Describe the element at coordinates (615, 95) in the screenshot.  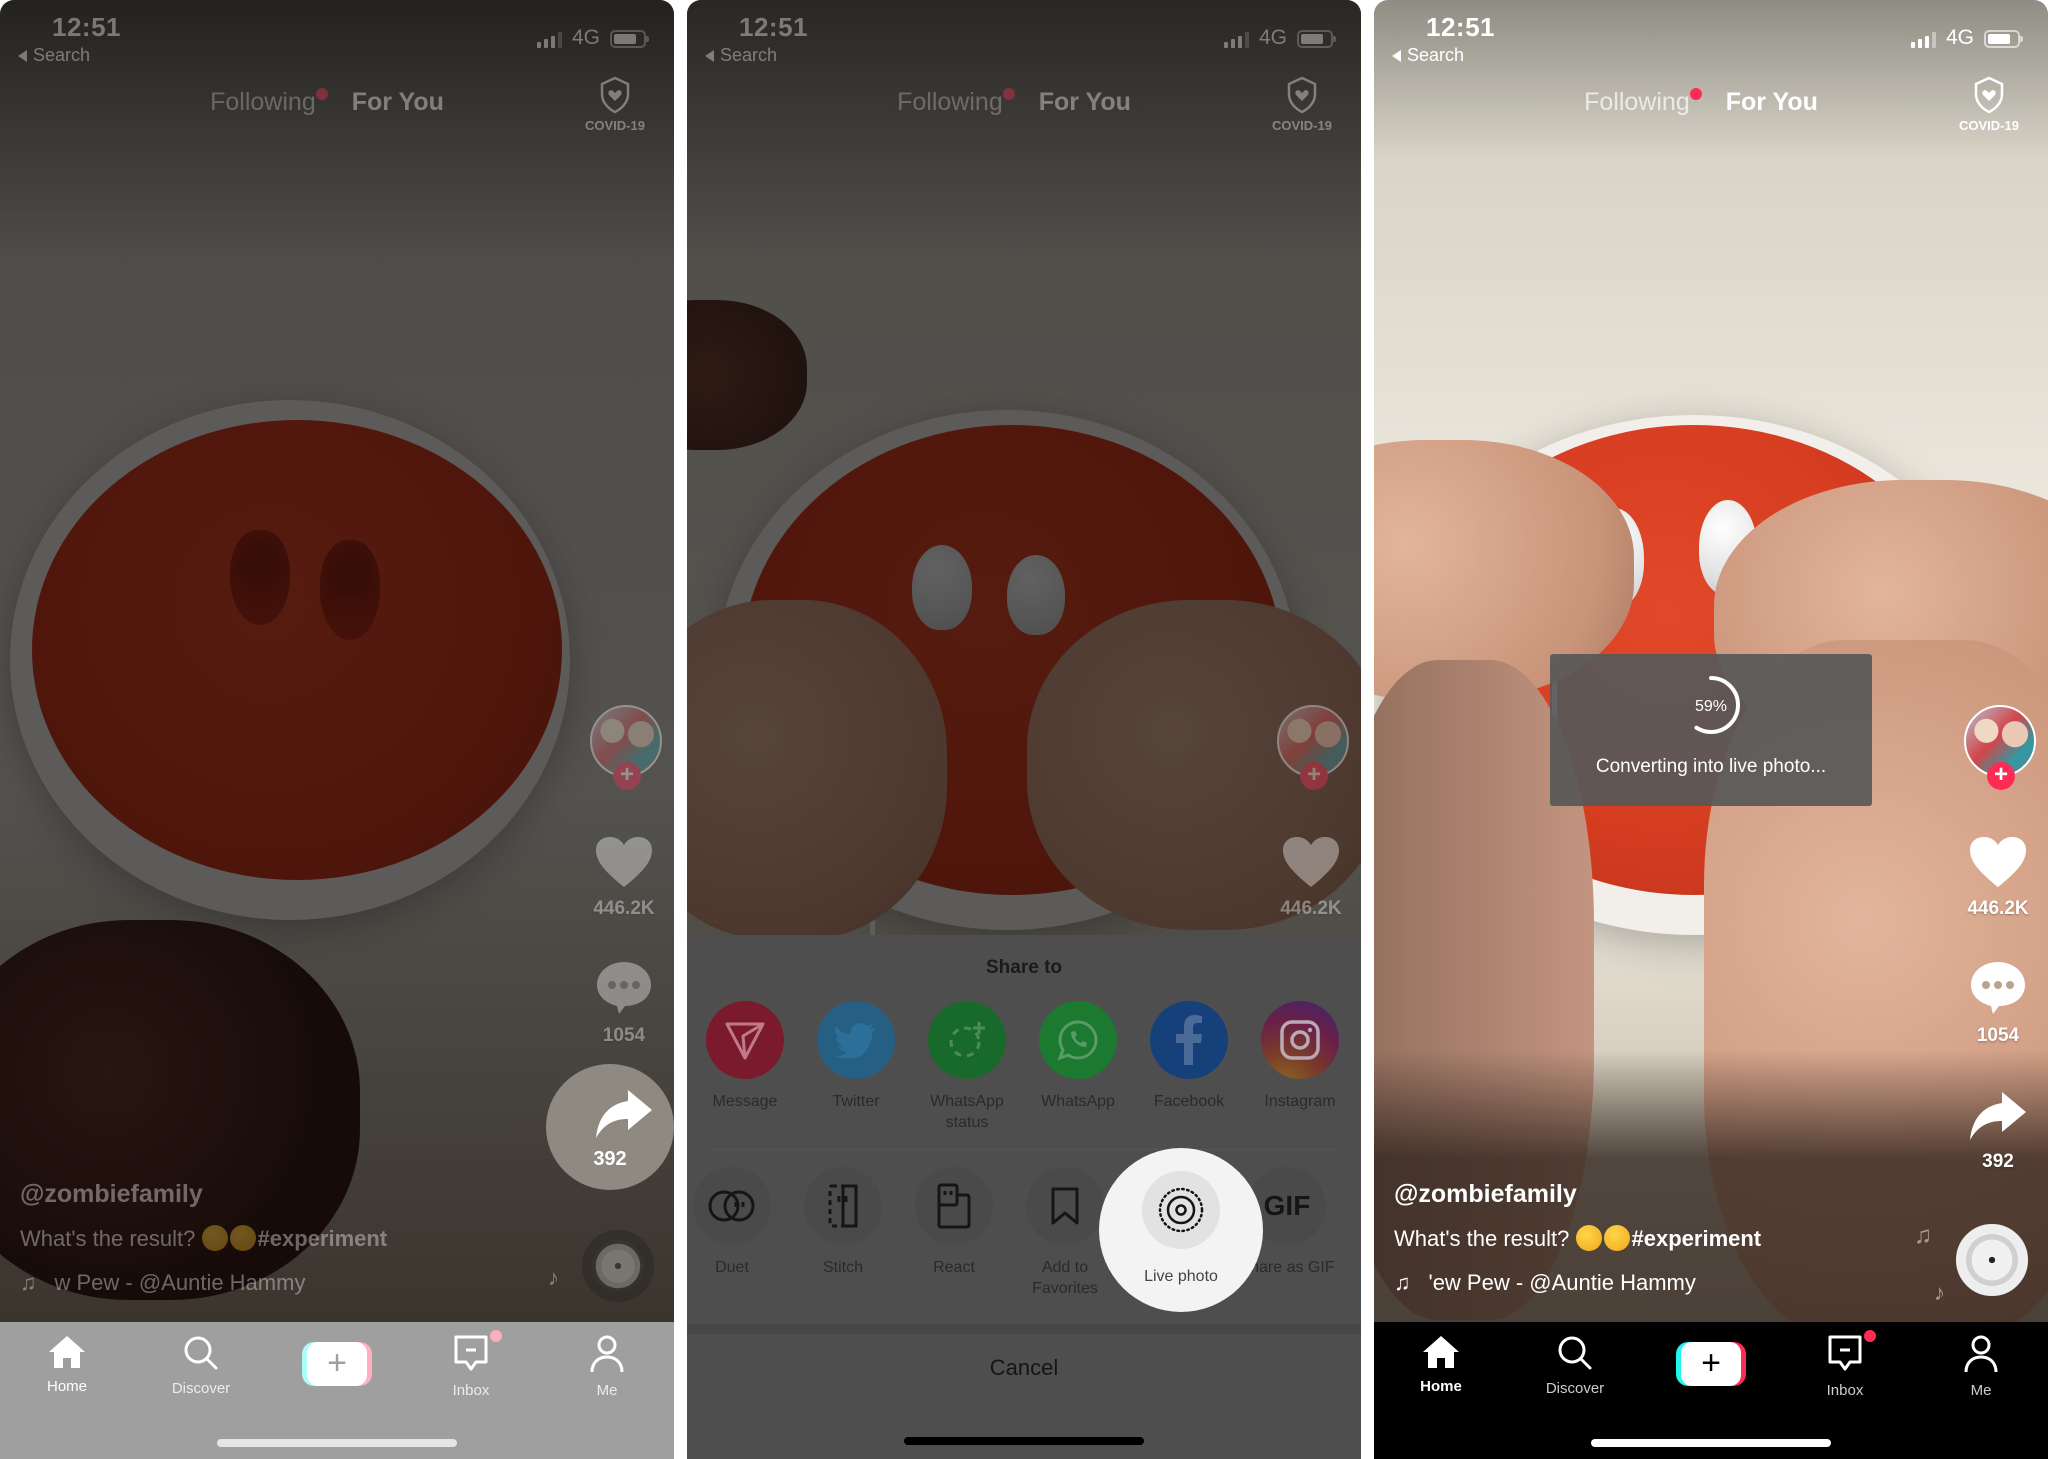
I see `shield-heart-icon` at that location.